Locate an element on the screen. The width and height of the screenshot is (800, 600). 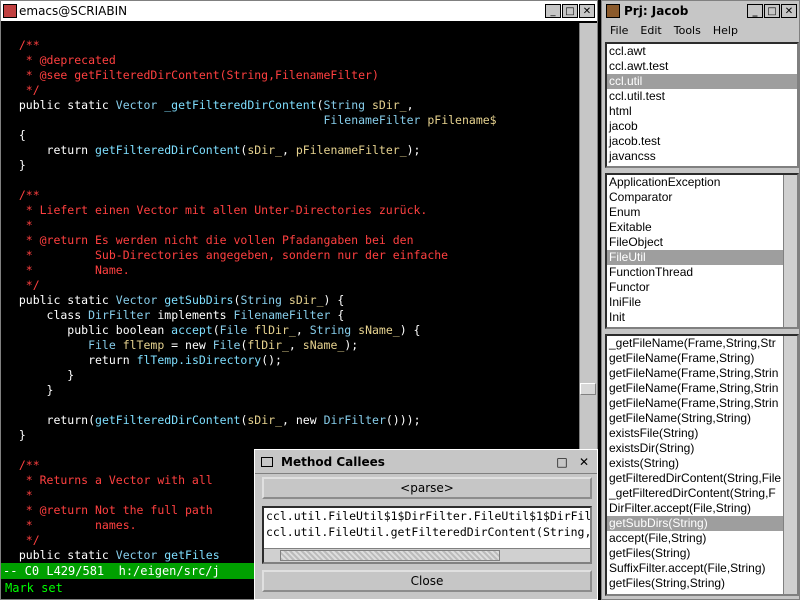
list-item: Init is located at coordinates (702, 317).